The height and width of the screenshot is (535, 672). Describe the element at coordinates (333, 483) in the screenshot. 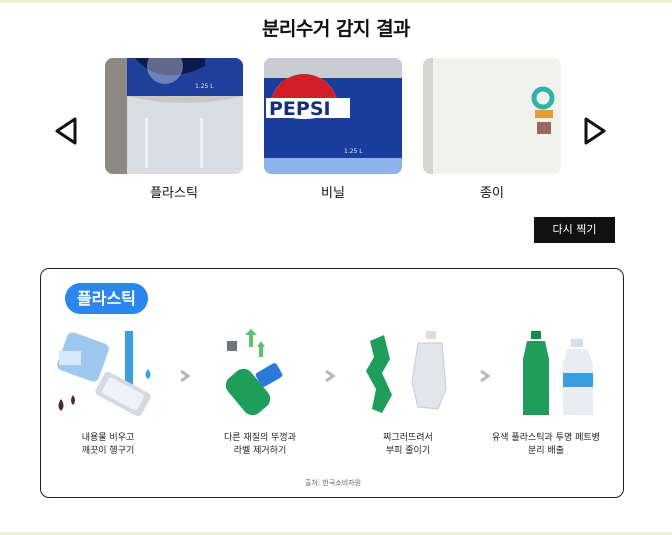

I see `source-caption: 출처: 한국소비자원` at that location.